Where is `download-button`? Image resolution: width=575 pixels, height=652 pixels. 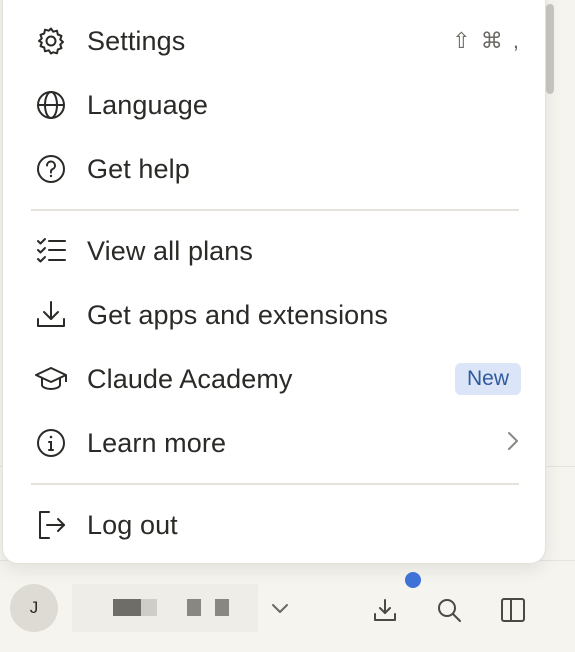 download-button is located at coordinates (385, 610).